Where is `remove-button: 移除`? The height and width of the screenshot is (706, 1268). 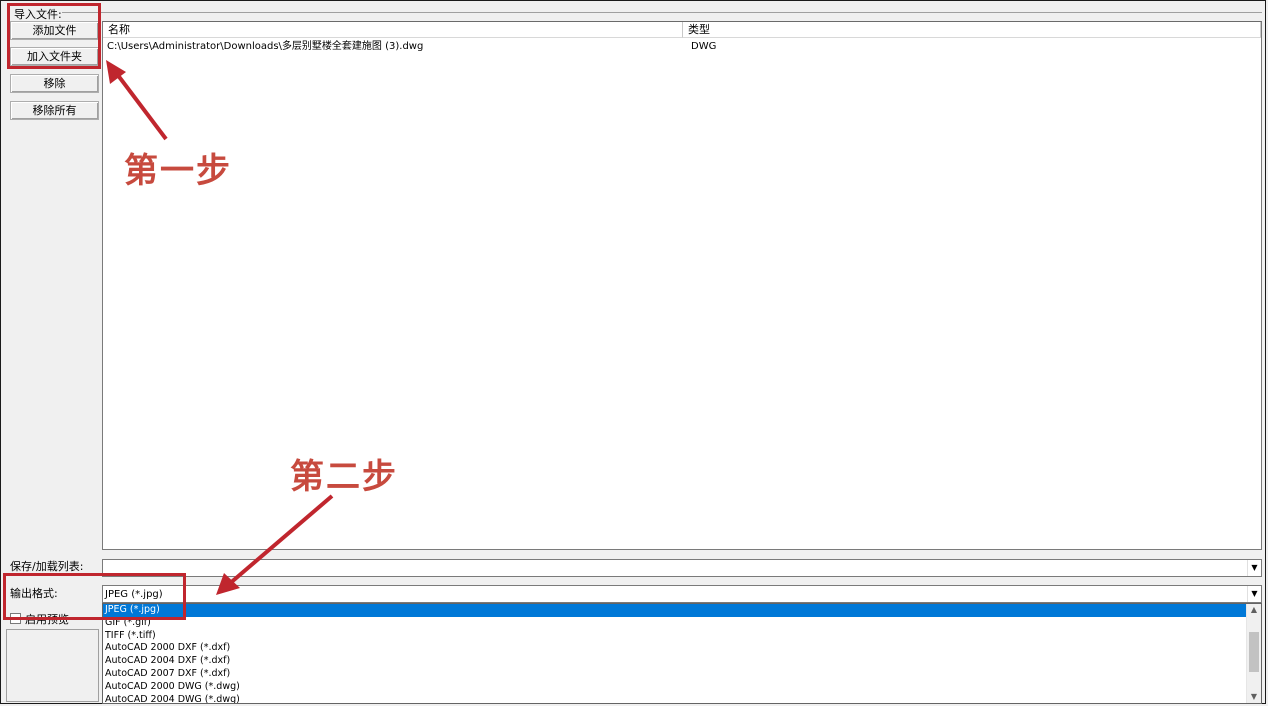 remove-button: 移除 is located at coordinates (54, 83).